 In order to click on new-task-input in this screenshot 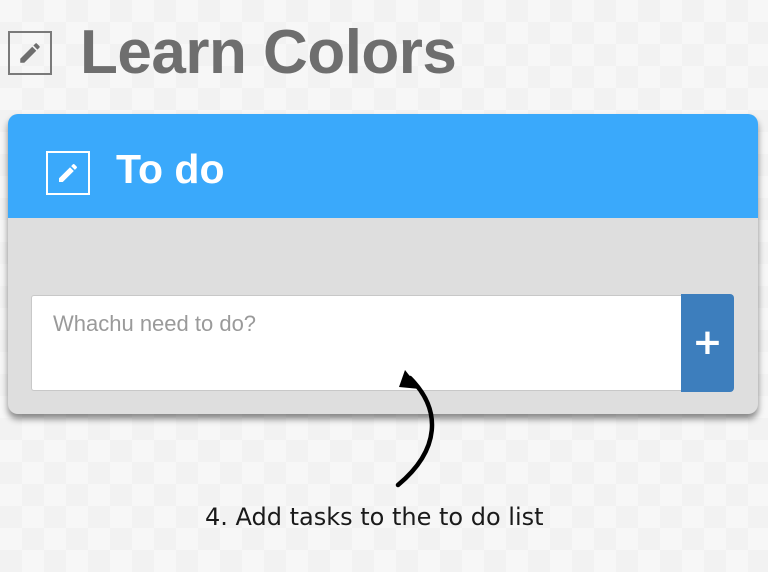, I will do `click(356, 343)`.